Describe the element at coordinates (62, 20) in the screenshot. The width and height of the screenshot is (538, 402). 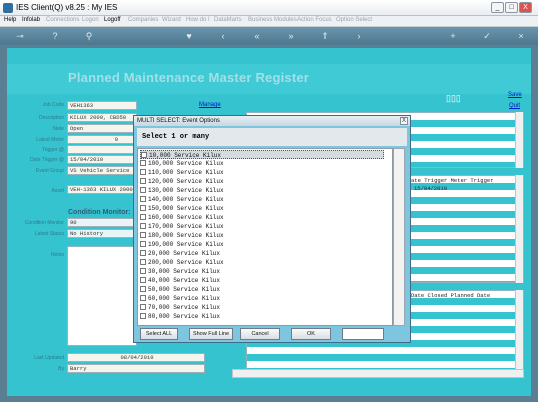
I see `menu-connections: Connections` at that location.